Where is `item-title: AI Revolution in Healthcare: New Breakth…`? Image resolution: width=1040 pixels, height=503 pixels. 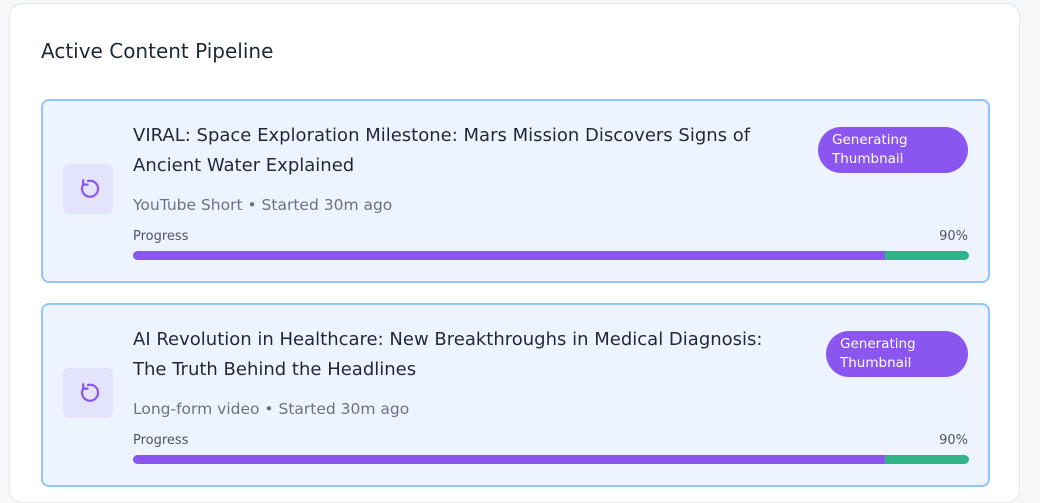 item-title: AI Revolution in Healthcare: New Breakth… is located at coordinates (448, 354).